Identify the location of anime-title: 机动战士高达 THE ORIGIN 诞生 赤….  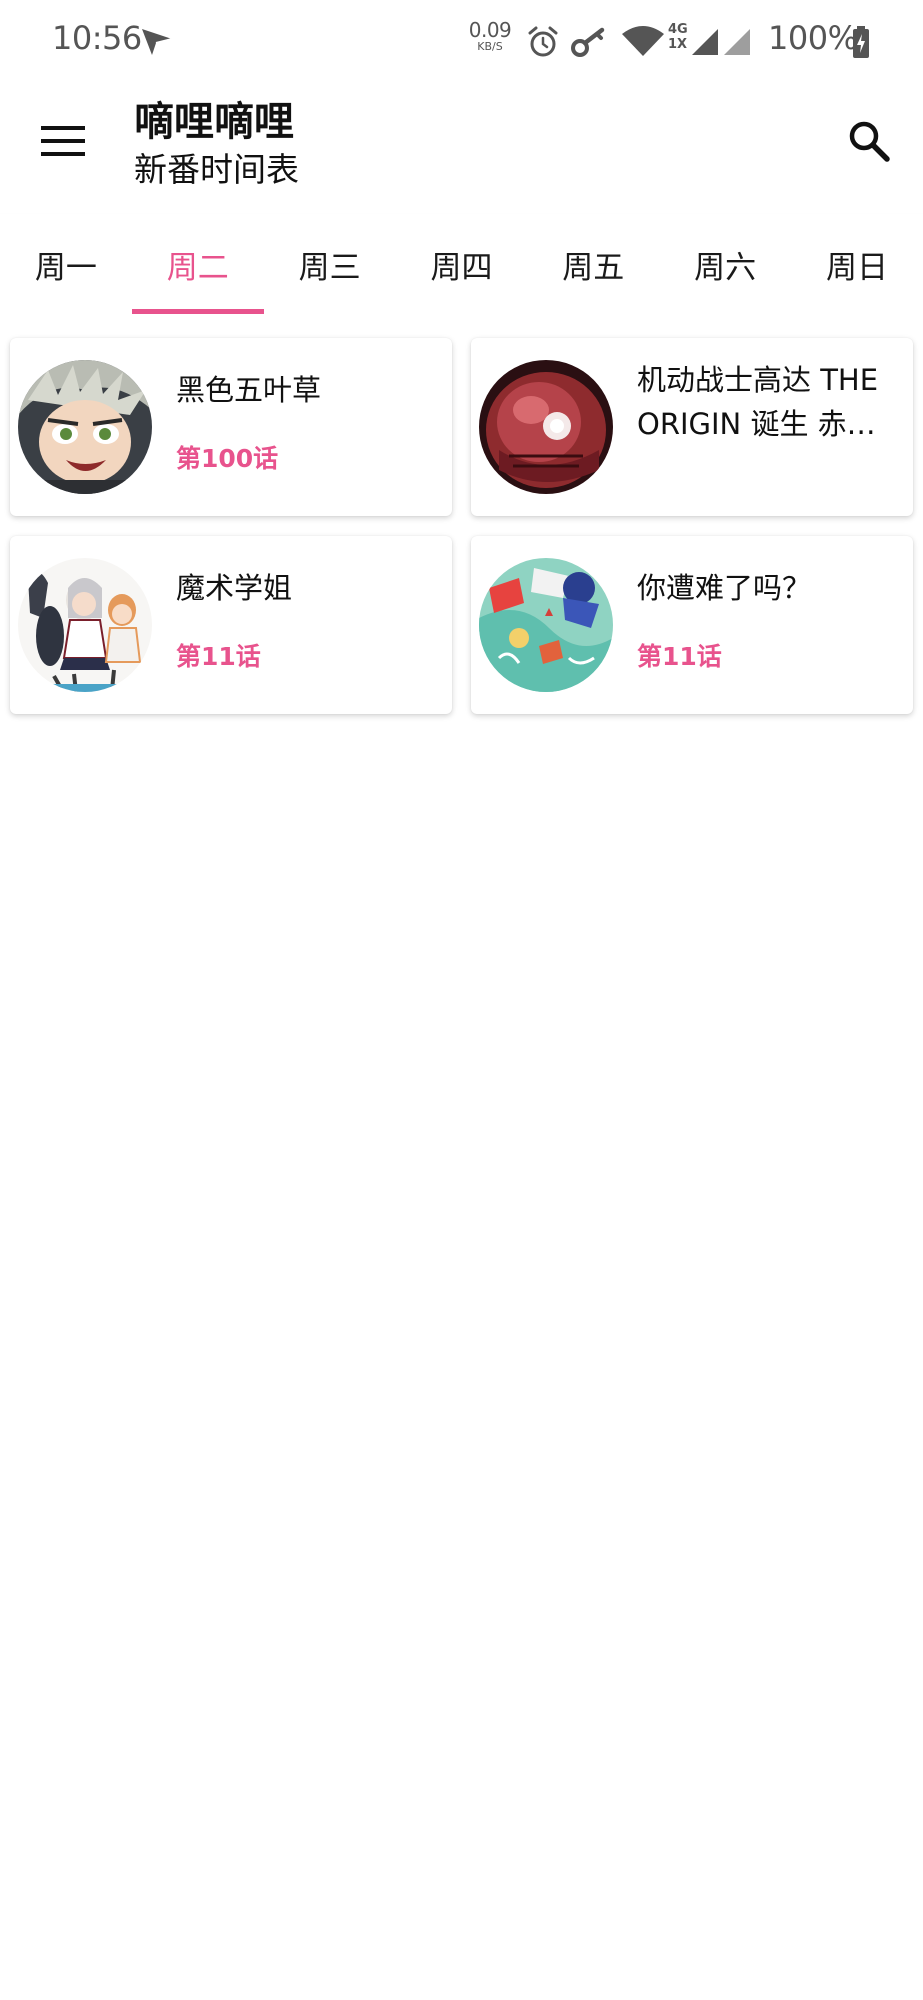
(758, 402).